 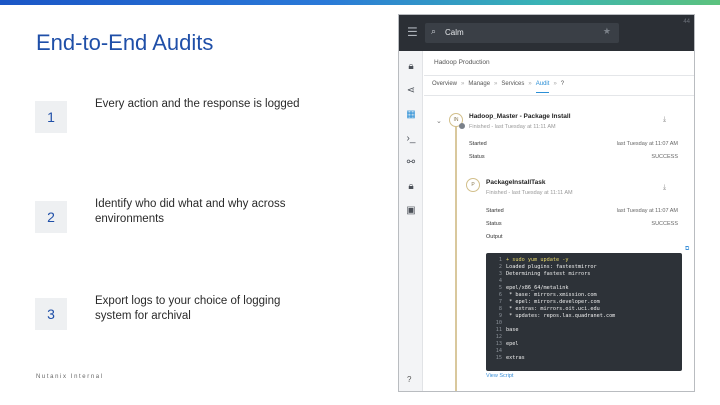 What do you see at coordinates (498, 358) in the screenshot?
I see `line-number: 15` at bounding box center [498, 358].